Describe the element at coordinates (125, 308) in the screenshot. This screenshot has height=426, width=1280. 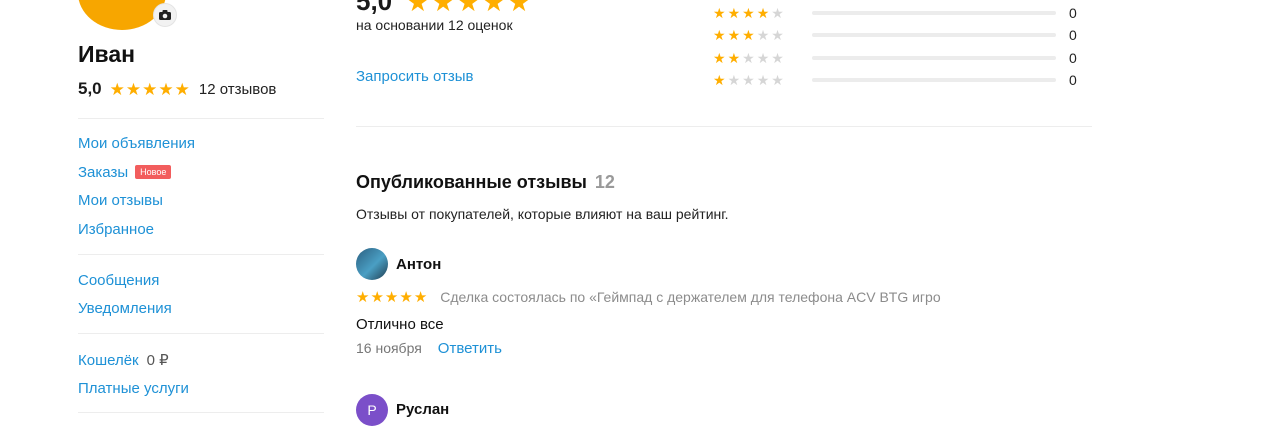
I see `sidebar-item-notifications: Уведомления` at that location.